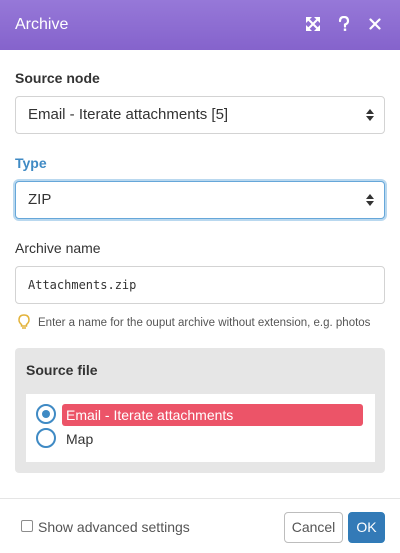 This screenshot has width=400, height=553. I want to click on dialog-header: Archive, so click(200, 25).